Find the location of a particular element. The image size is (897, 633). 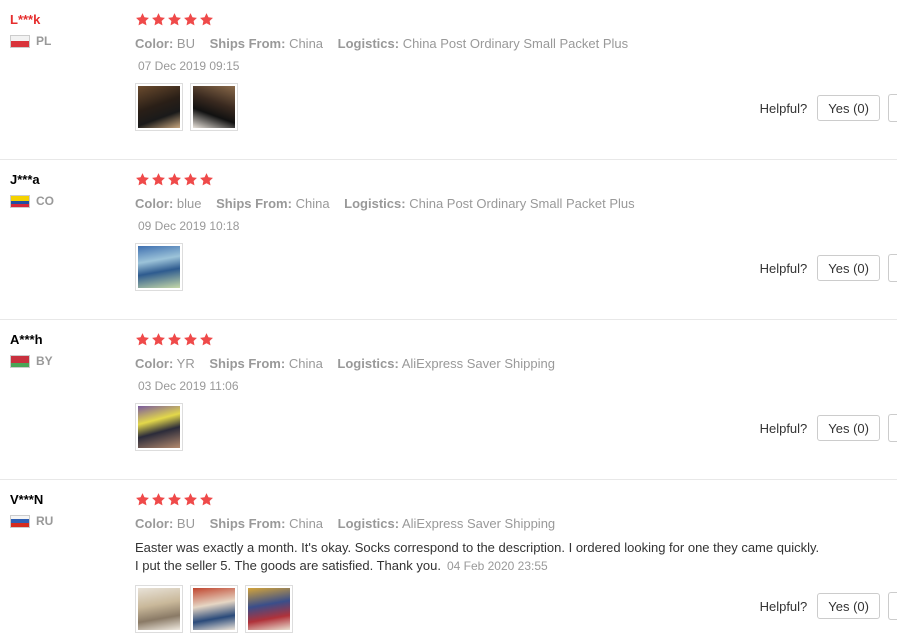

review-date: 03 Dec 2019 11:06 is located at coordinates (188, 386).